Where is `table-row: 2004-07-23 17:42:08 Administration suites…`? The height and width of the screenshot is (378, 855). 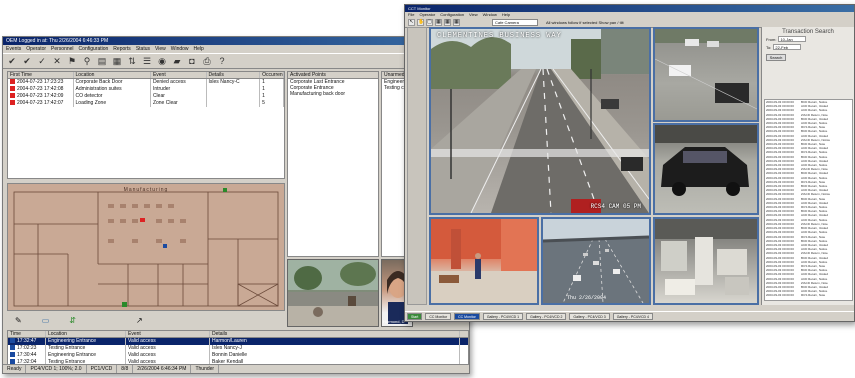
table-row: 2004-07-23 17:42:08 Administration suites… is located at coordinates (146, 89).